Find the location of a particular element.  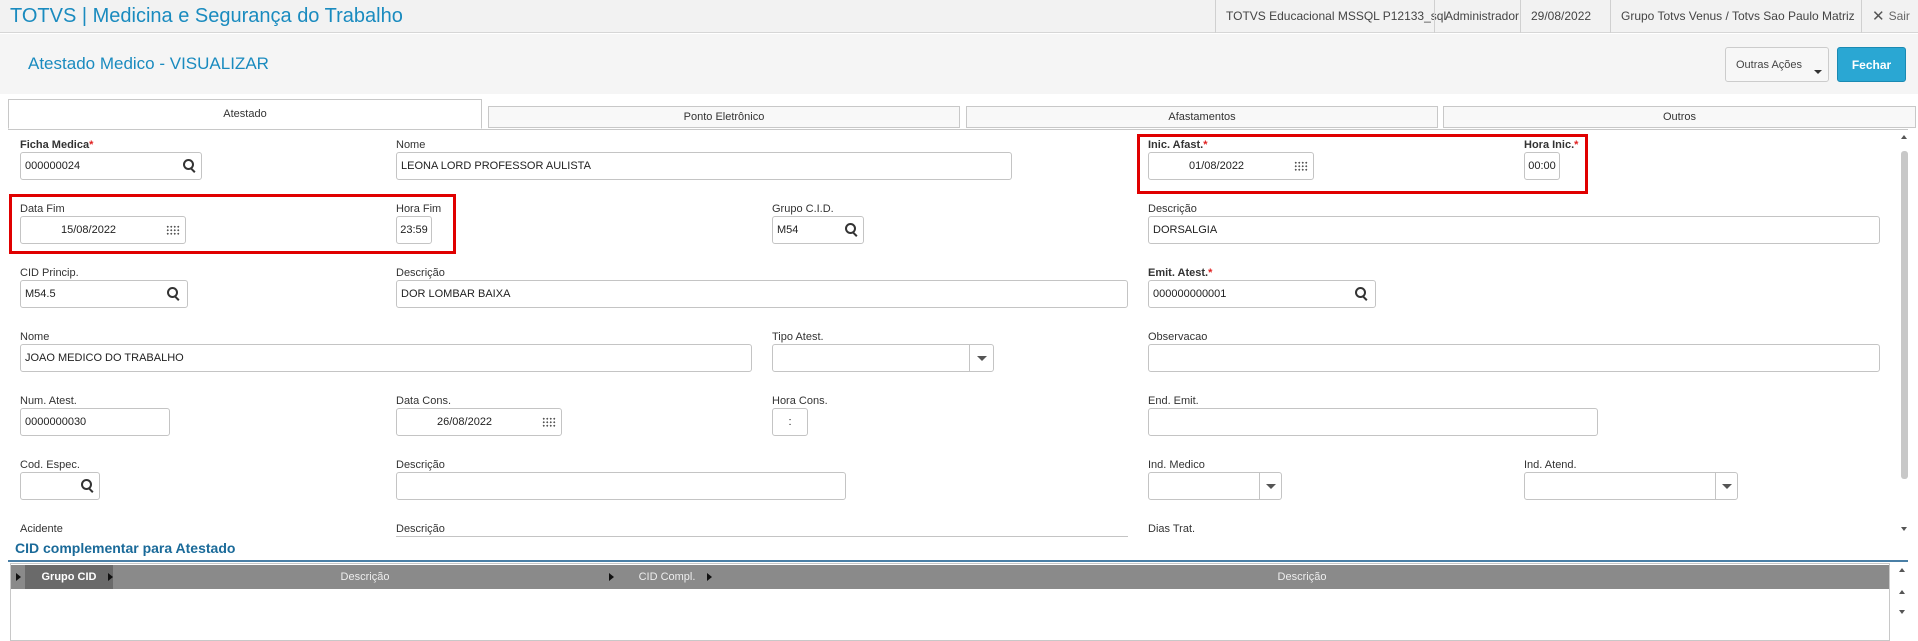

close-button: Fechar is located at coordinates (1871, 64).